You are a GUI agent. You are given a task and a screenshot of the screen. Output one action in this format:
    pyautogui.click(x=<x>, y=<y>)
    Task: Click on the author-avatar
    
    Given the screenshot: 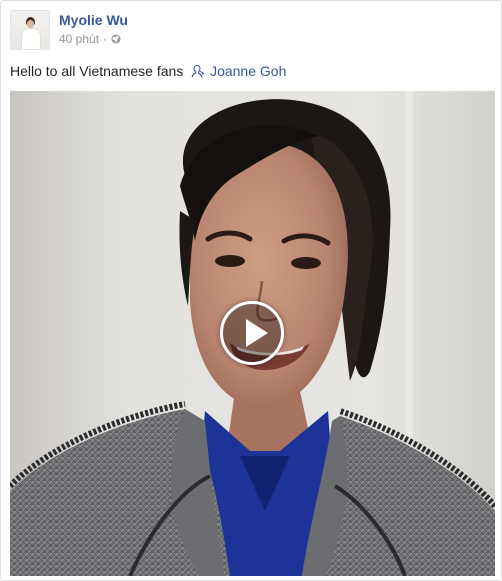 What is the action you would take?
    pyautogui.click(x=30, y=30)
    